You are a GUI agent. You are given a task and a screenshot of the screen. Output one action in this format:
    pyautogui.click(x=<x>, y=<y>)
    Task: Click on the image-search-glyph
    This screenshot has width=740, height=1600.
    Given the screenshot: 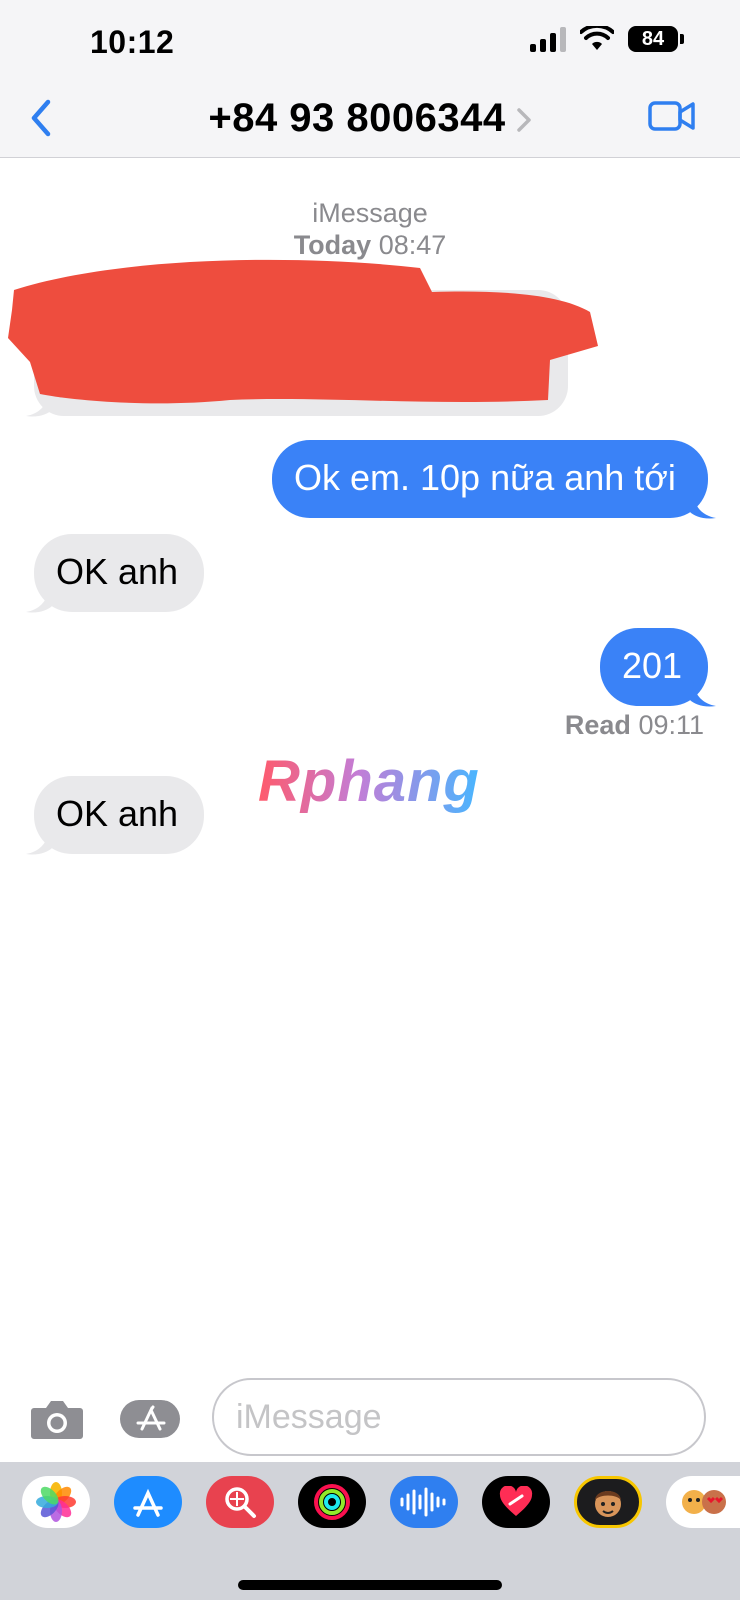 What is the action you would take?
    pyautogui.click(x=240, y=1502)
    